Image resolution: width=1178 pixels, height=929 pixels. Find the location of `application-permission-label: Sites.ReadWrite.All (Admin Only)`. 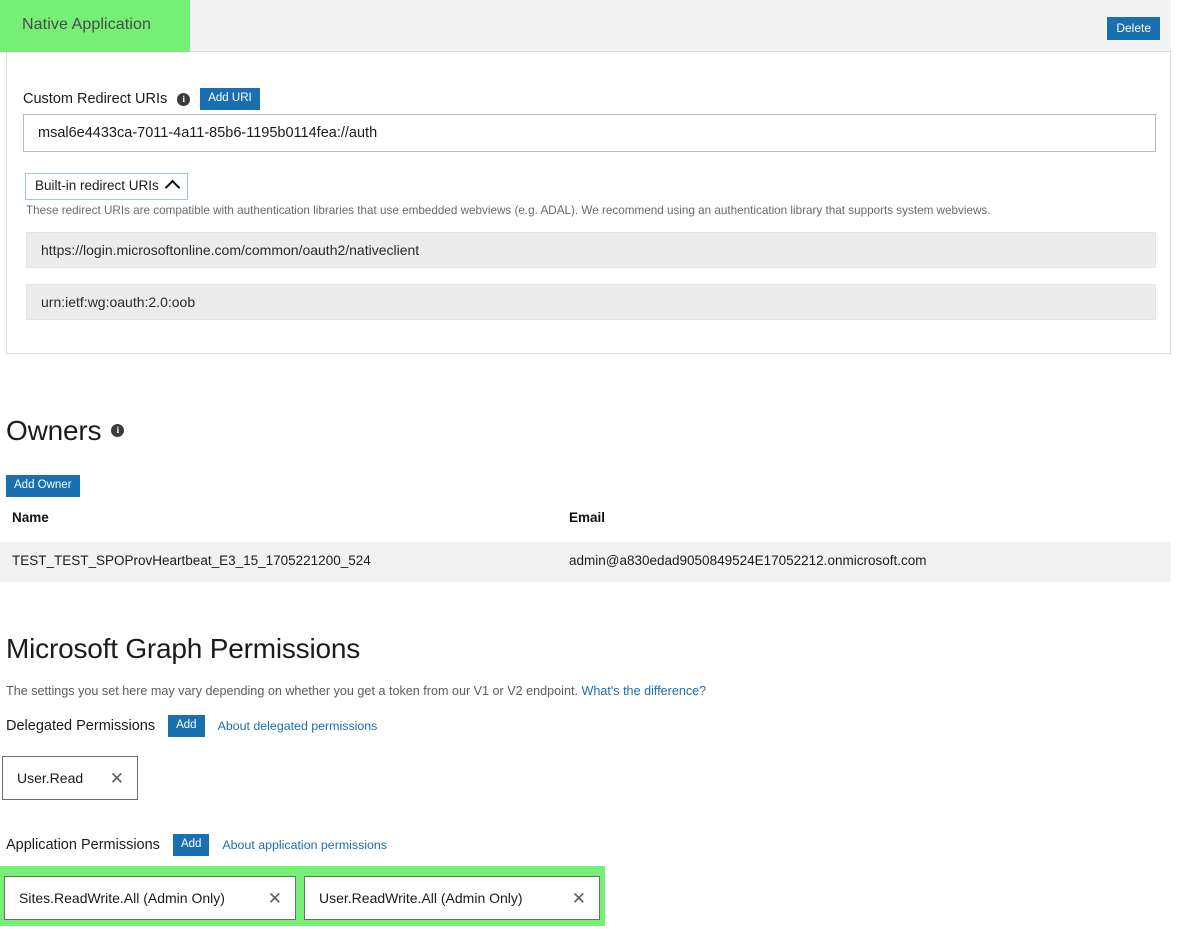

application-permission-label: Sites.ReadWrite.All (Admin Only) is located at coordinates (122, 898).